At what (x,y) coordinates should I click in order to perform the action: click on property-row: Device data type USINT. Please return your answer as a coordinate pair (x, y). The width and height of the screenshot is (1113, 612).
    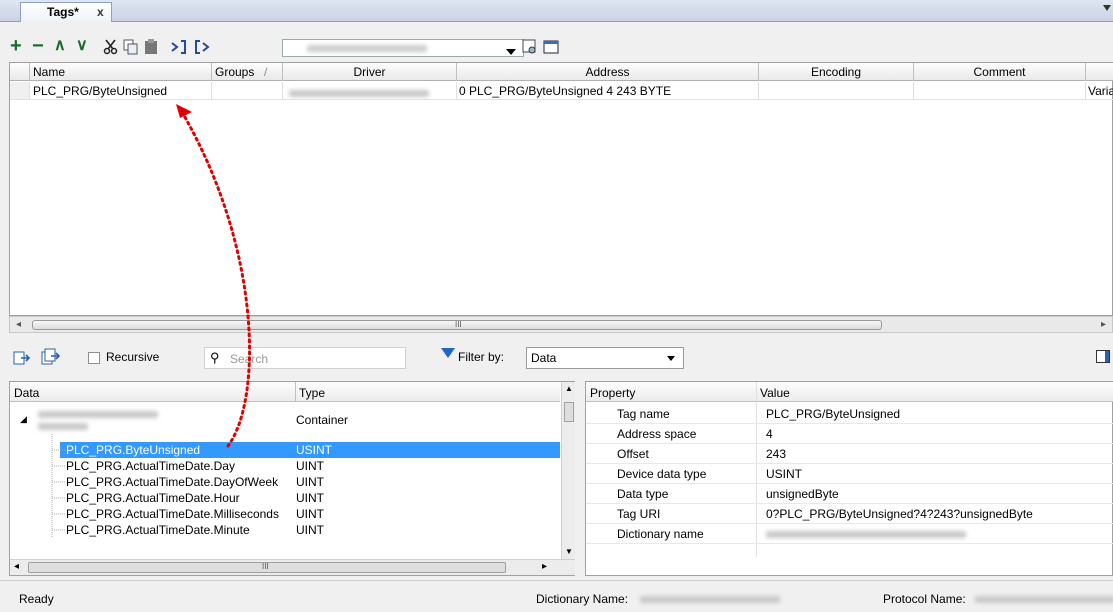
    Looking at the image, I should click on (849, 474).